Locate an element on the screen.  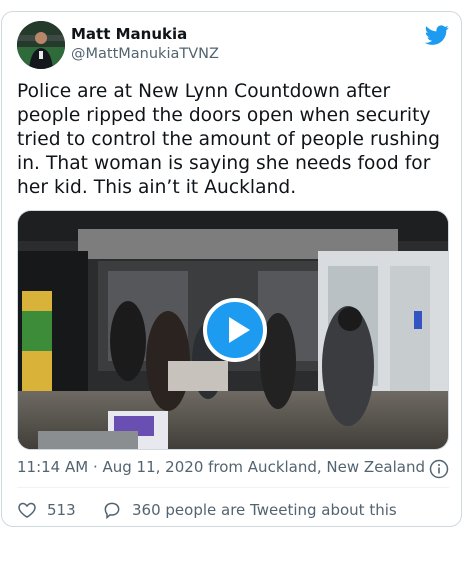
avatar is located at coordinates (41, 45).